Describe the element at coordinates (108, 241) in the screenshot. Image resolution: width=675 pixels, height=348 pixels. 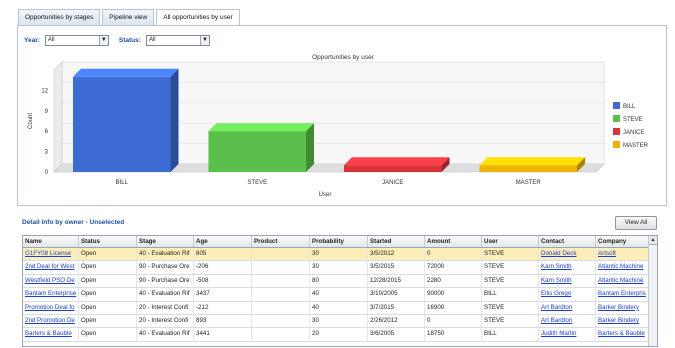
I see `column-header-status: Status` at that location.